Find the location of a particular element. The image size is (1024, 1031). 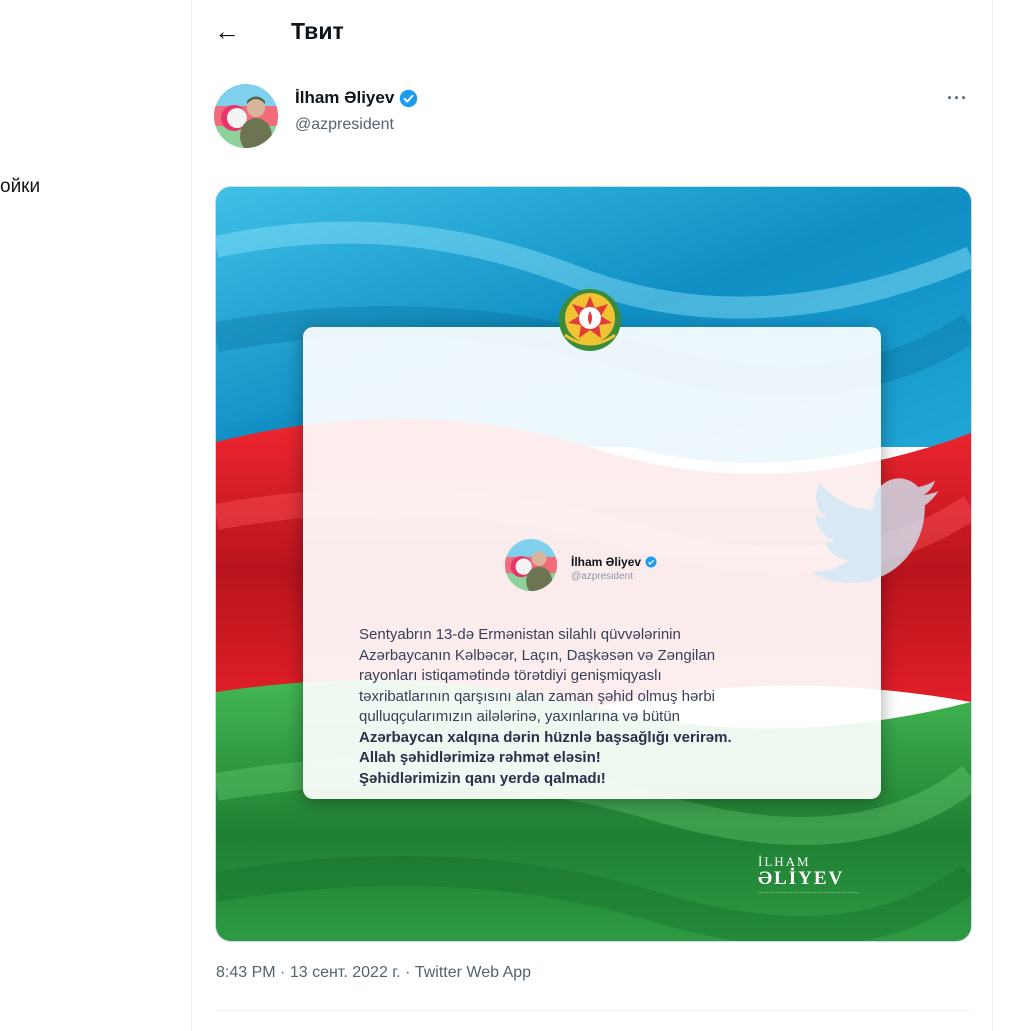

twitter-bird-icon is located at coordinates (875, 530).